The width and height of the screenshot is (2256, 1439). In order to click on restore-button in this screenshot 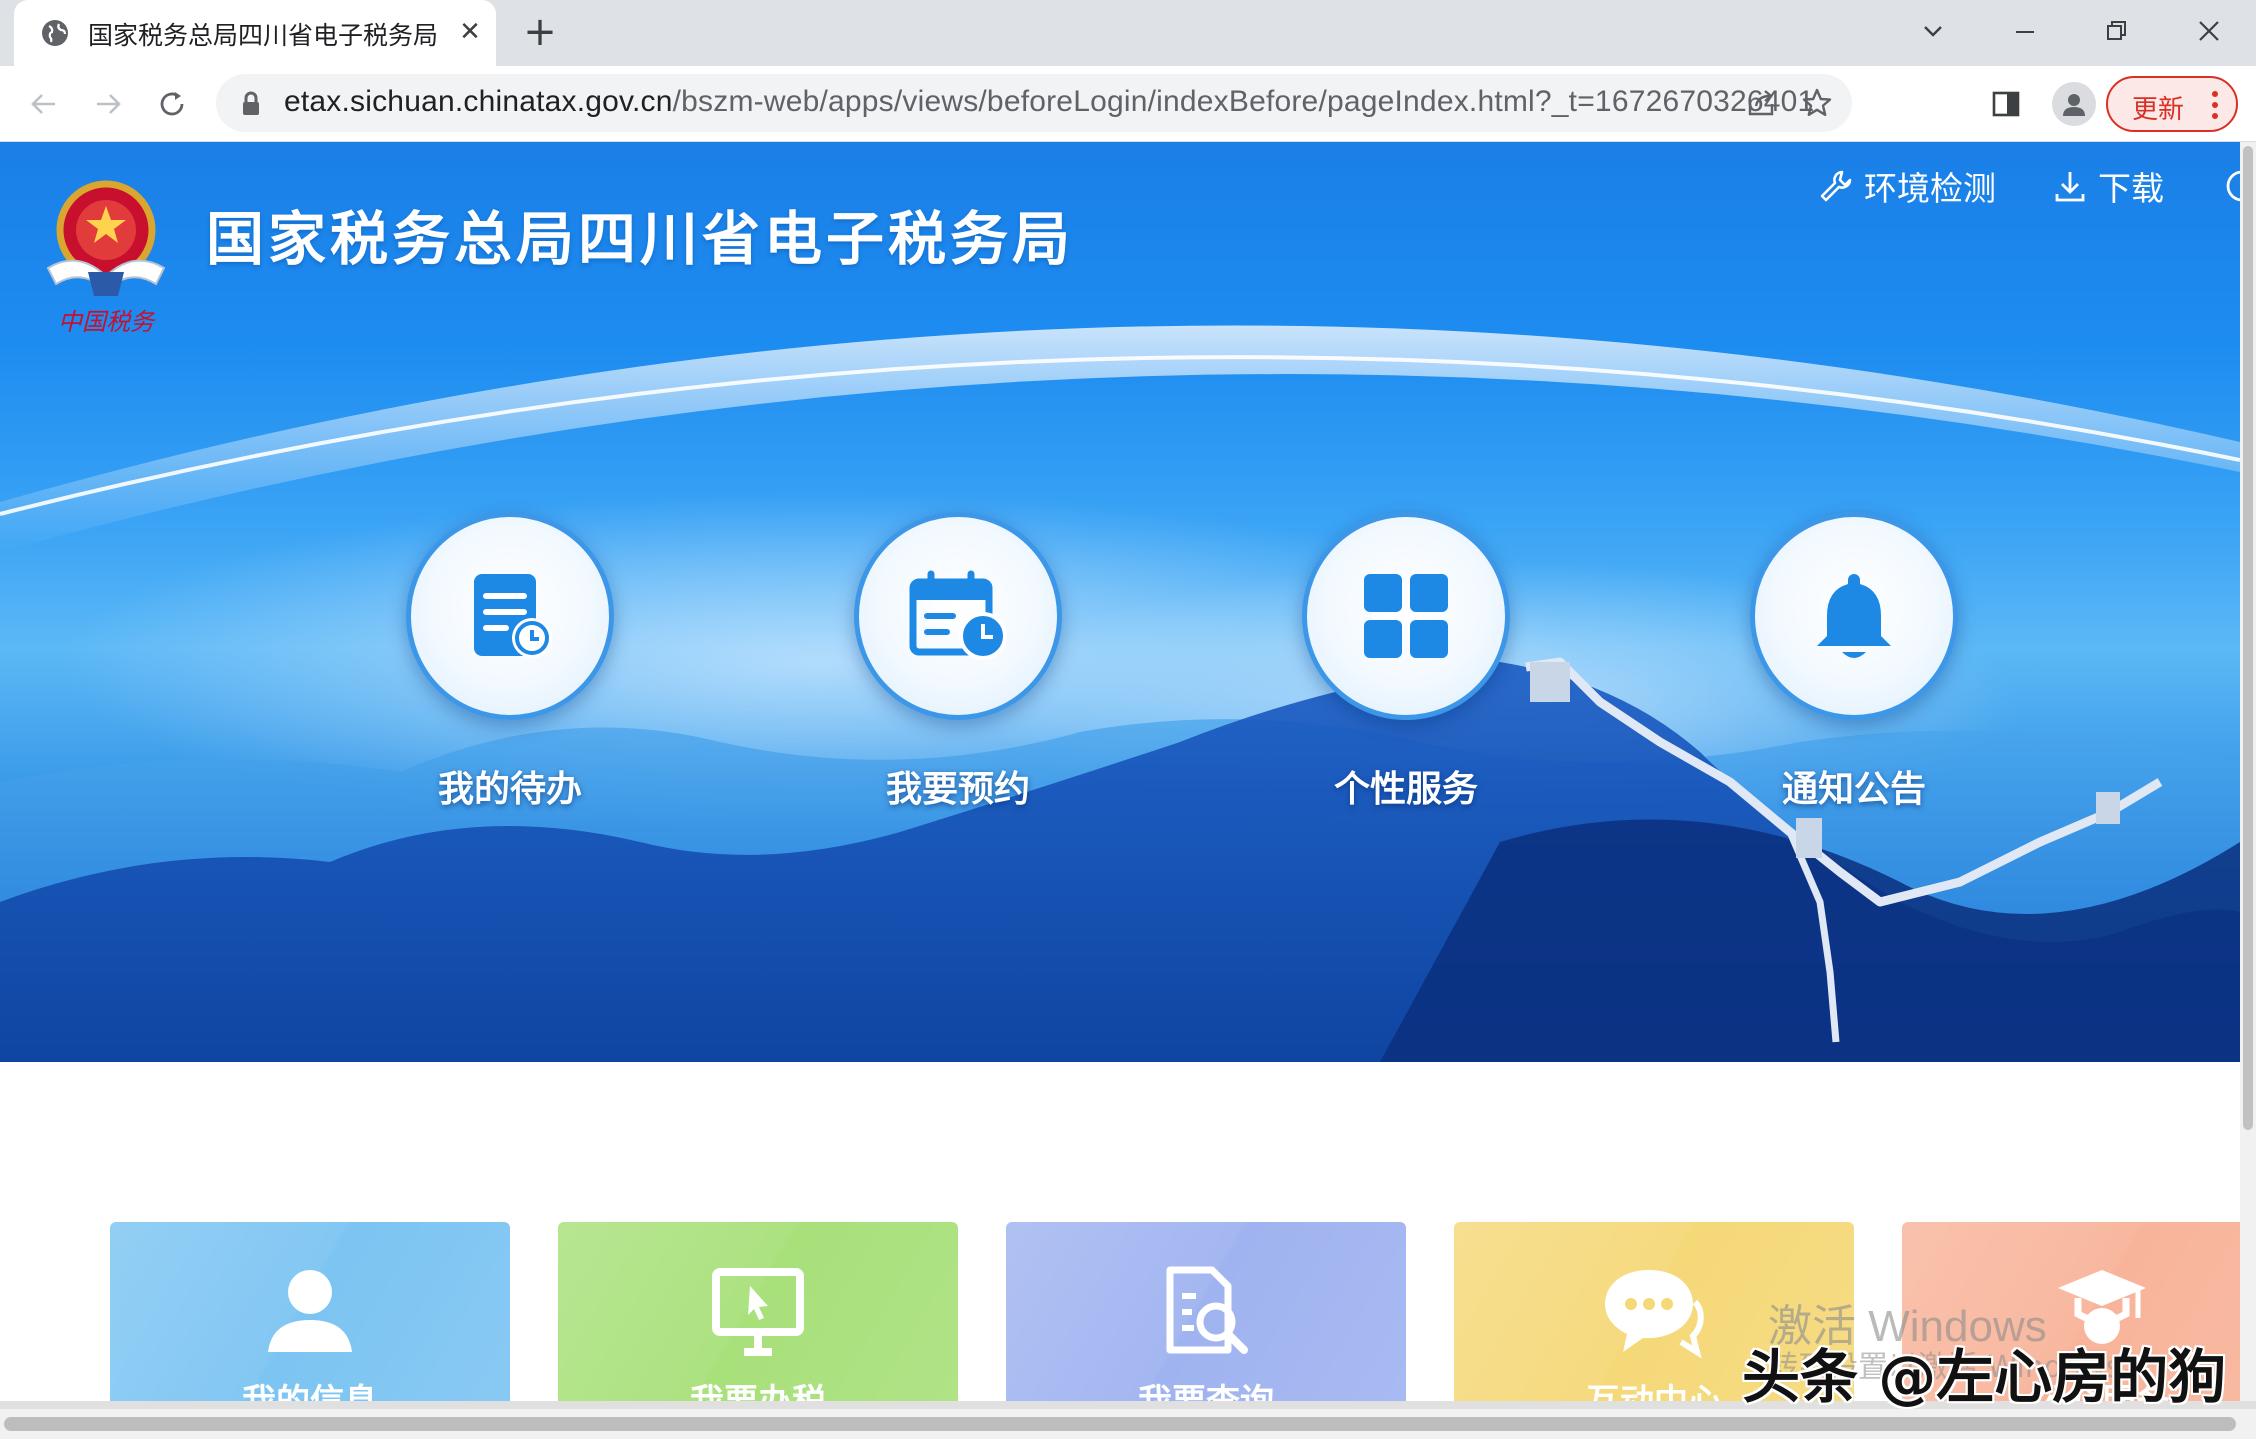, I will do `click(2117, 30)`.